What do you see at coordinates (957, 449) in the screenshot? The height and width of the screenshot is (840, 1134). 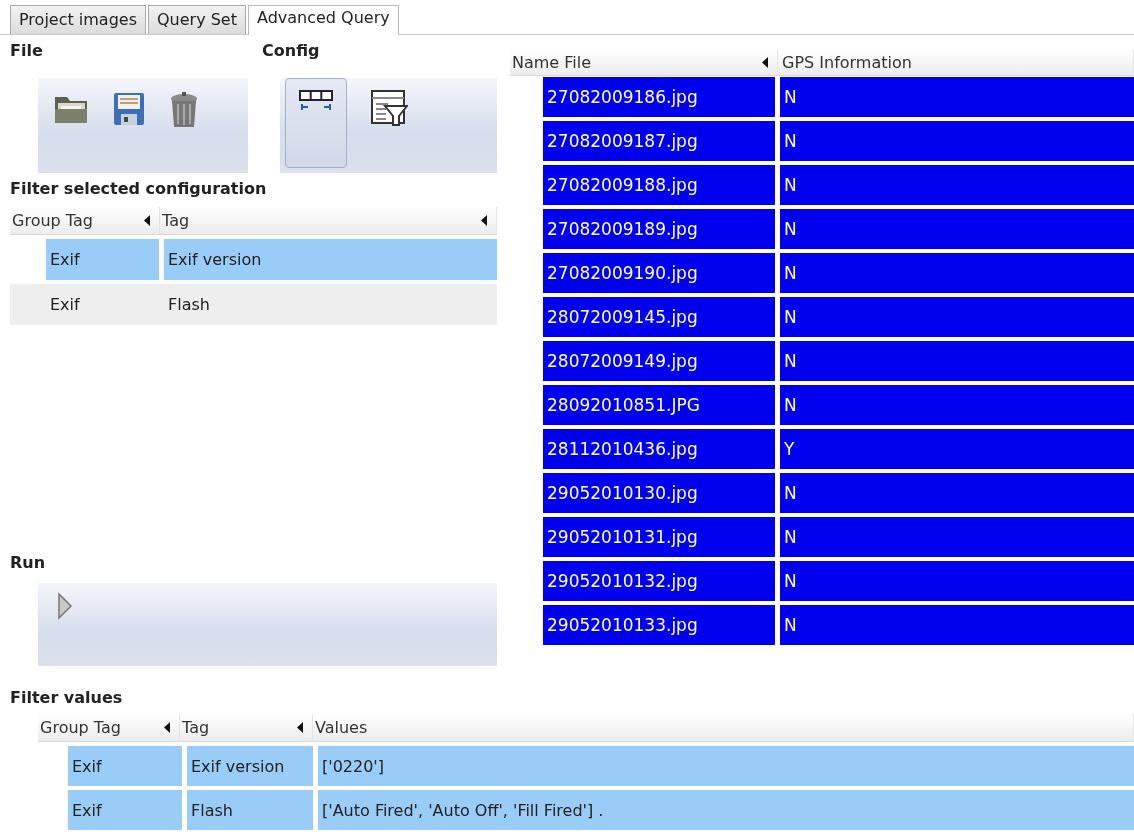 I see `table-cell: Y` at bounding box center [957, 449].